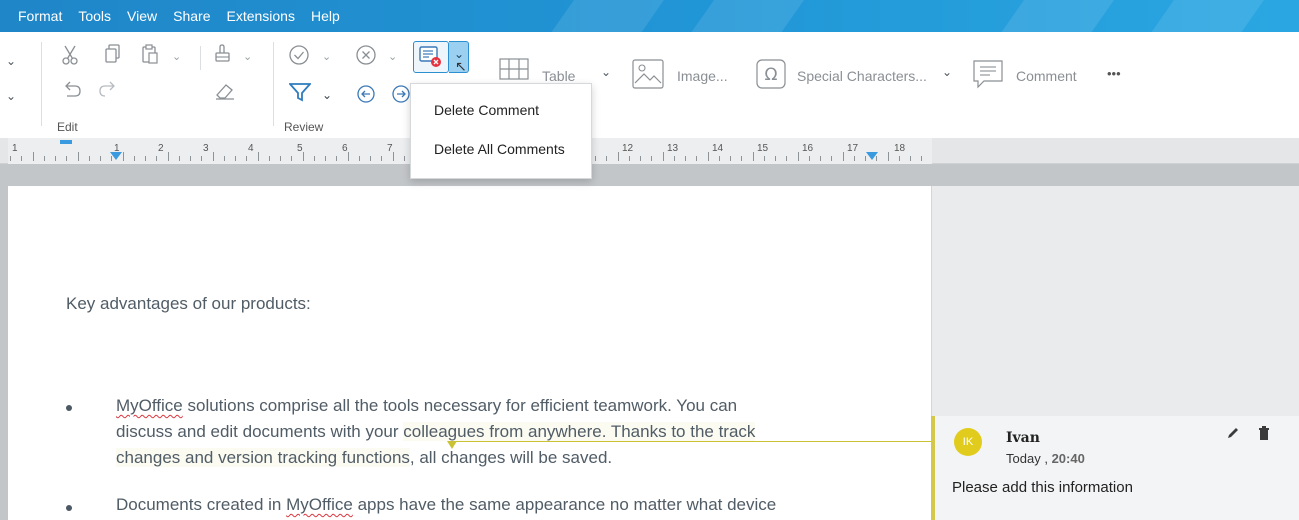 The image size is (1299, 520). What do you see at coordinates (763, 148) in the screenshot?
I see `ruler-number: 15` at bounding box center [763, 148].